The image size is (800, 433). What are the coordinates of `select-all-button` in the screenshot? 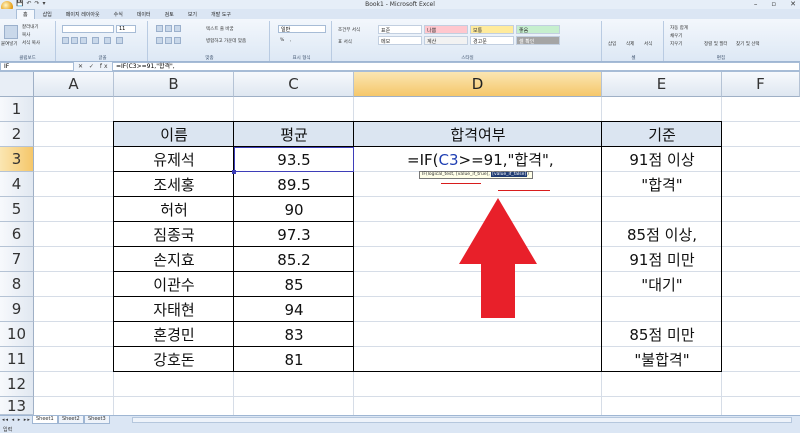 It's located at (17, 84).